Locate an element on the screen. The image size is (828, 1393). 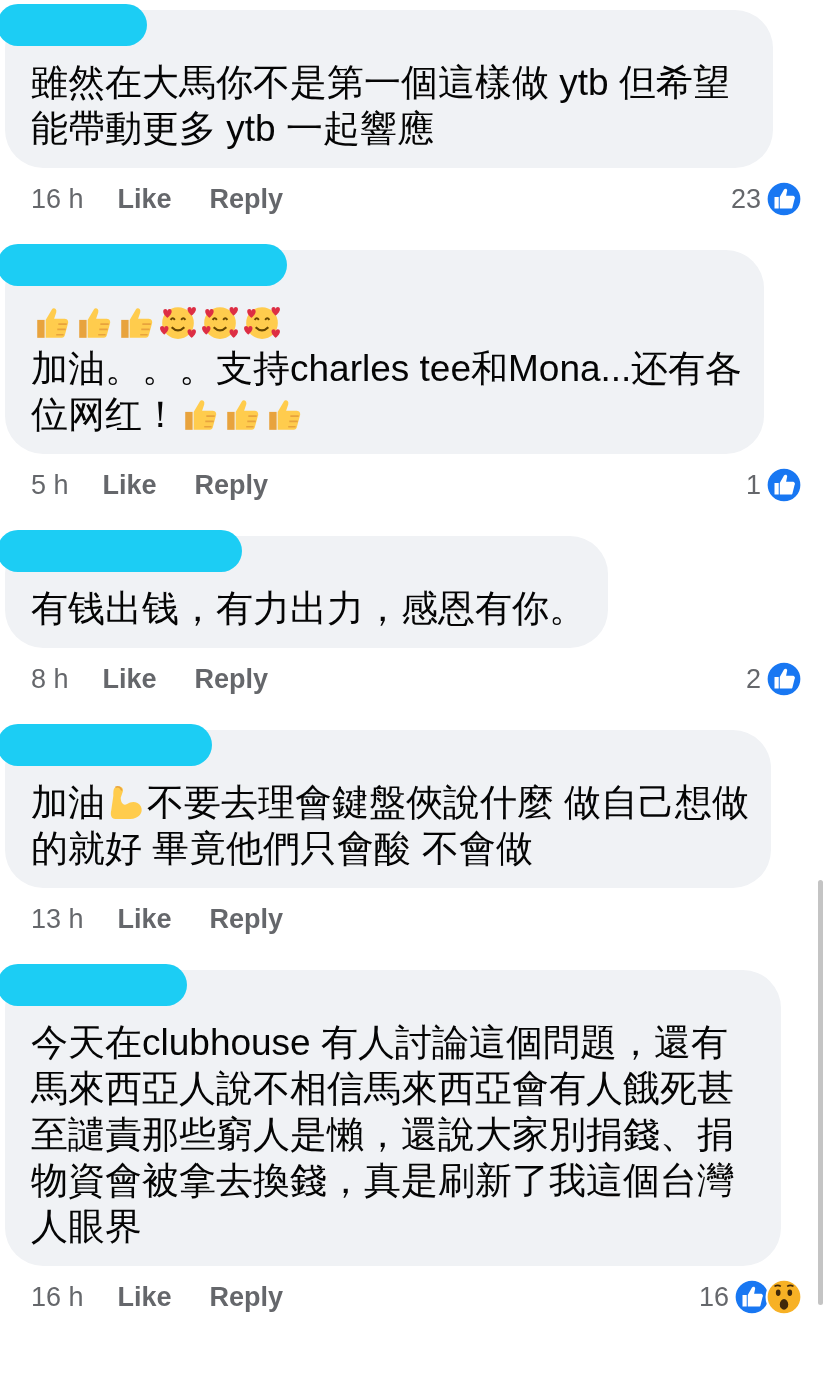
comment-time: 8 h is located at coordinates (50, 679).